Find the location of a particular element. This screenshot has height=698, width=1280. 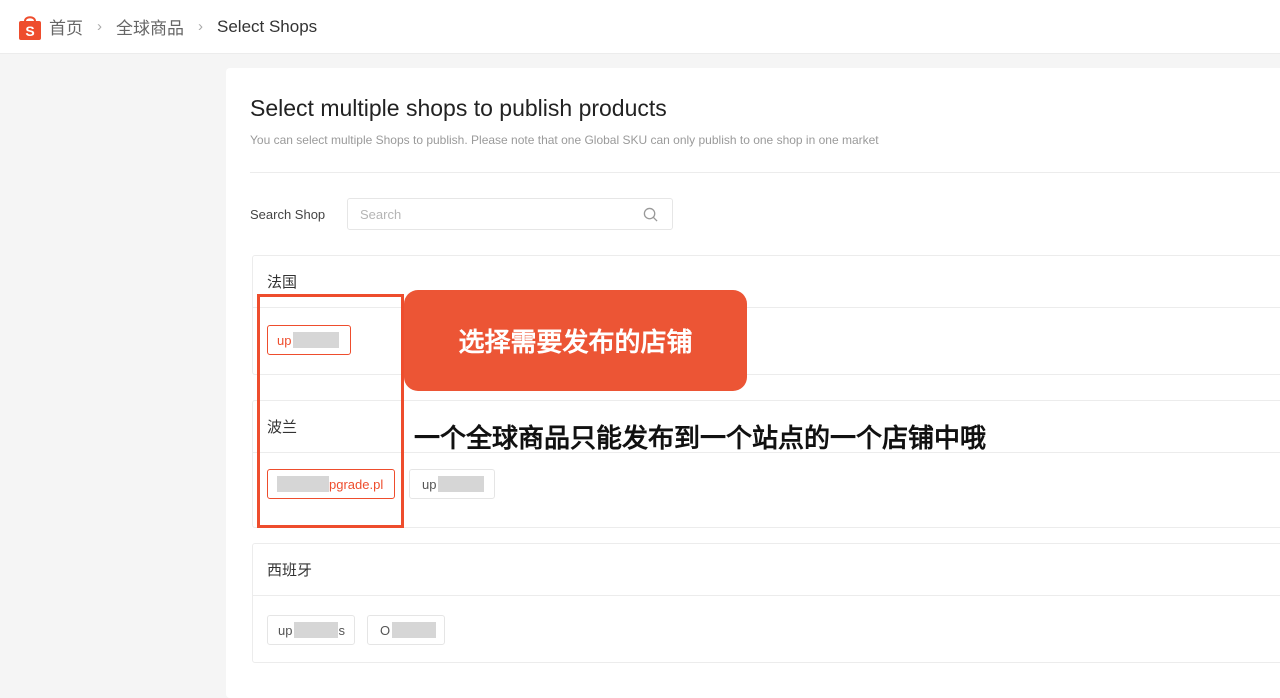

breadcrumb-global-products: 全球商品 is located at coordinates (150, 26).